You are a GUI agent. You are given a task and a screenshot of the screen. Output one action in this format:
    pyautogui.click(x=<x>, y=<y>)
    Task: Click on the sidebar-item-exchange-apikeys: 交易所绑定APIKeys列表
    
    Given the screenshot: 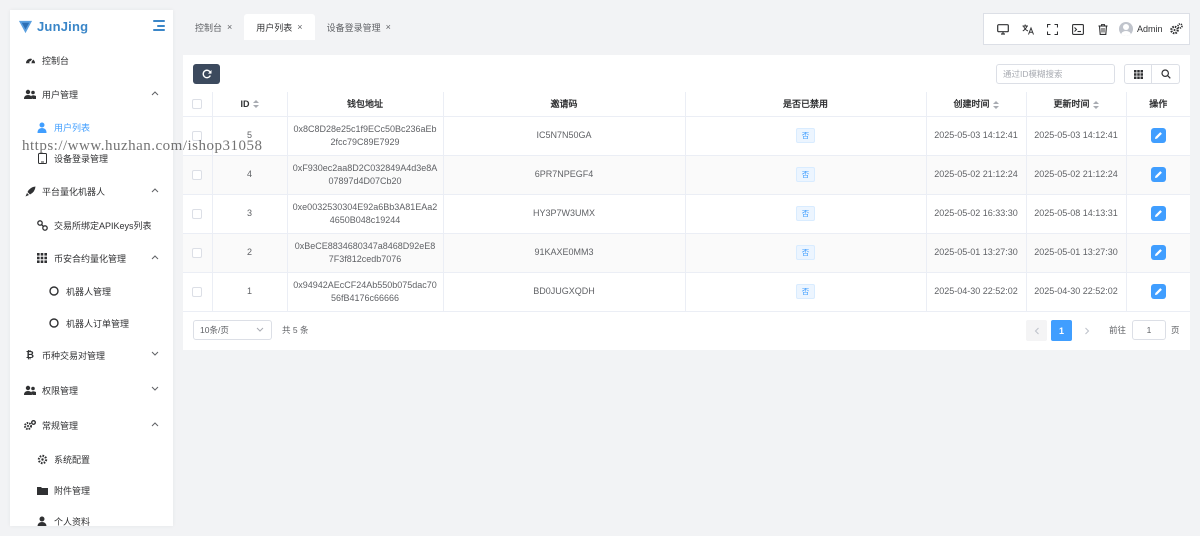 What is the action you would take?
    pyautogui.click(x=91, y=225)
    